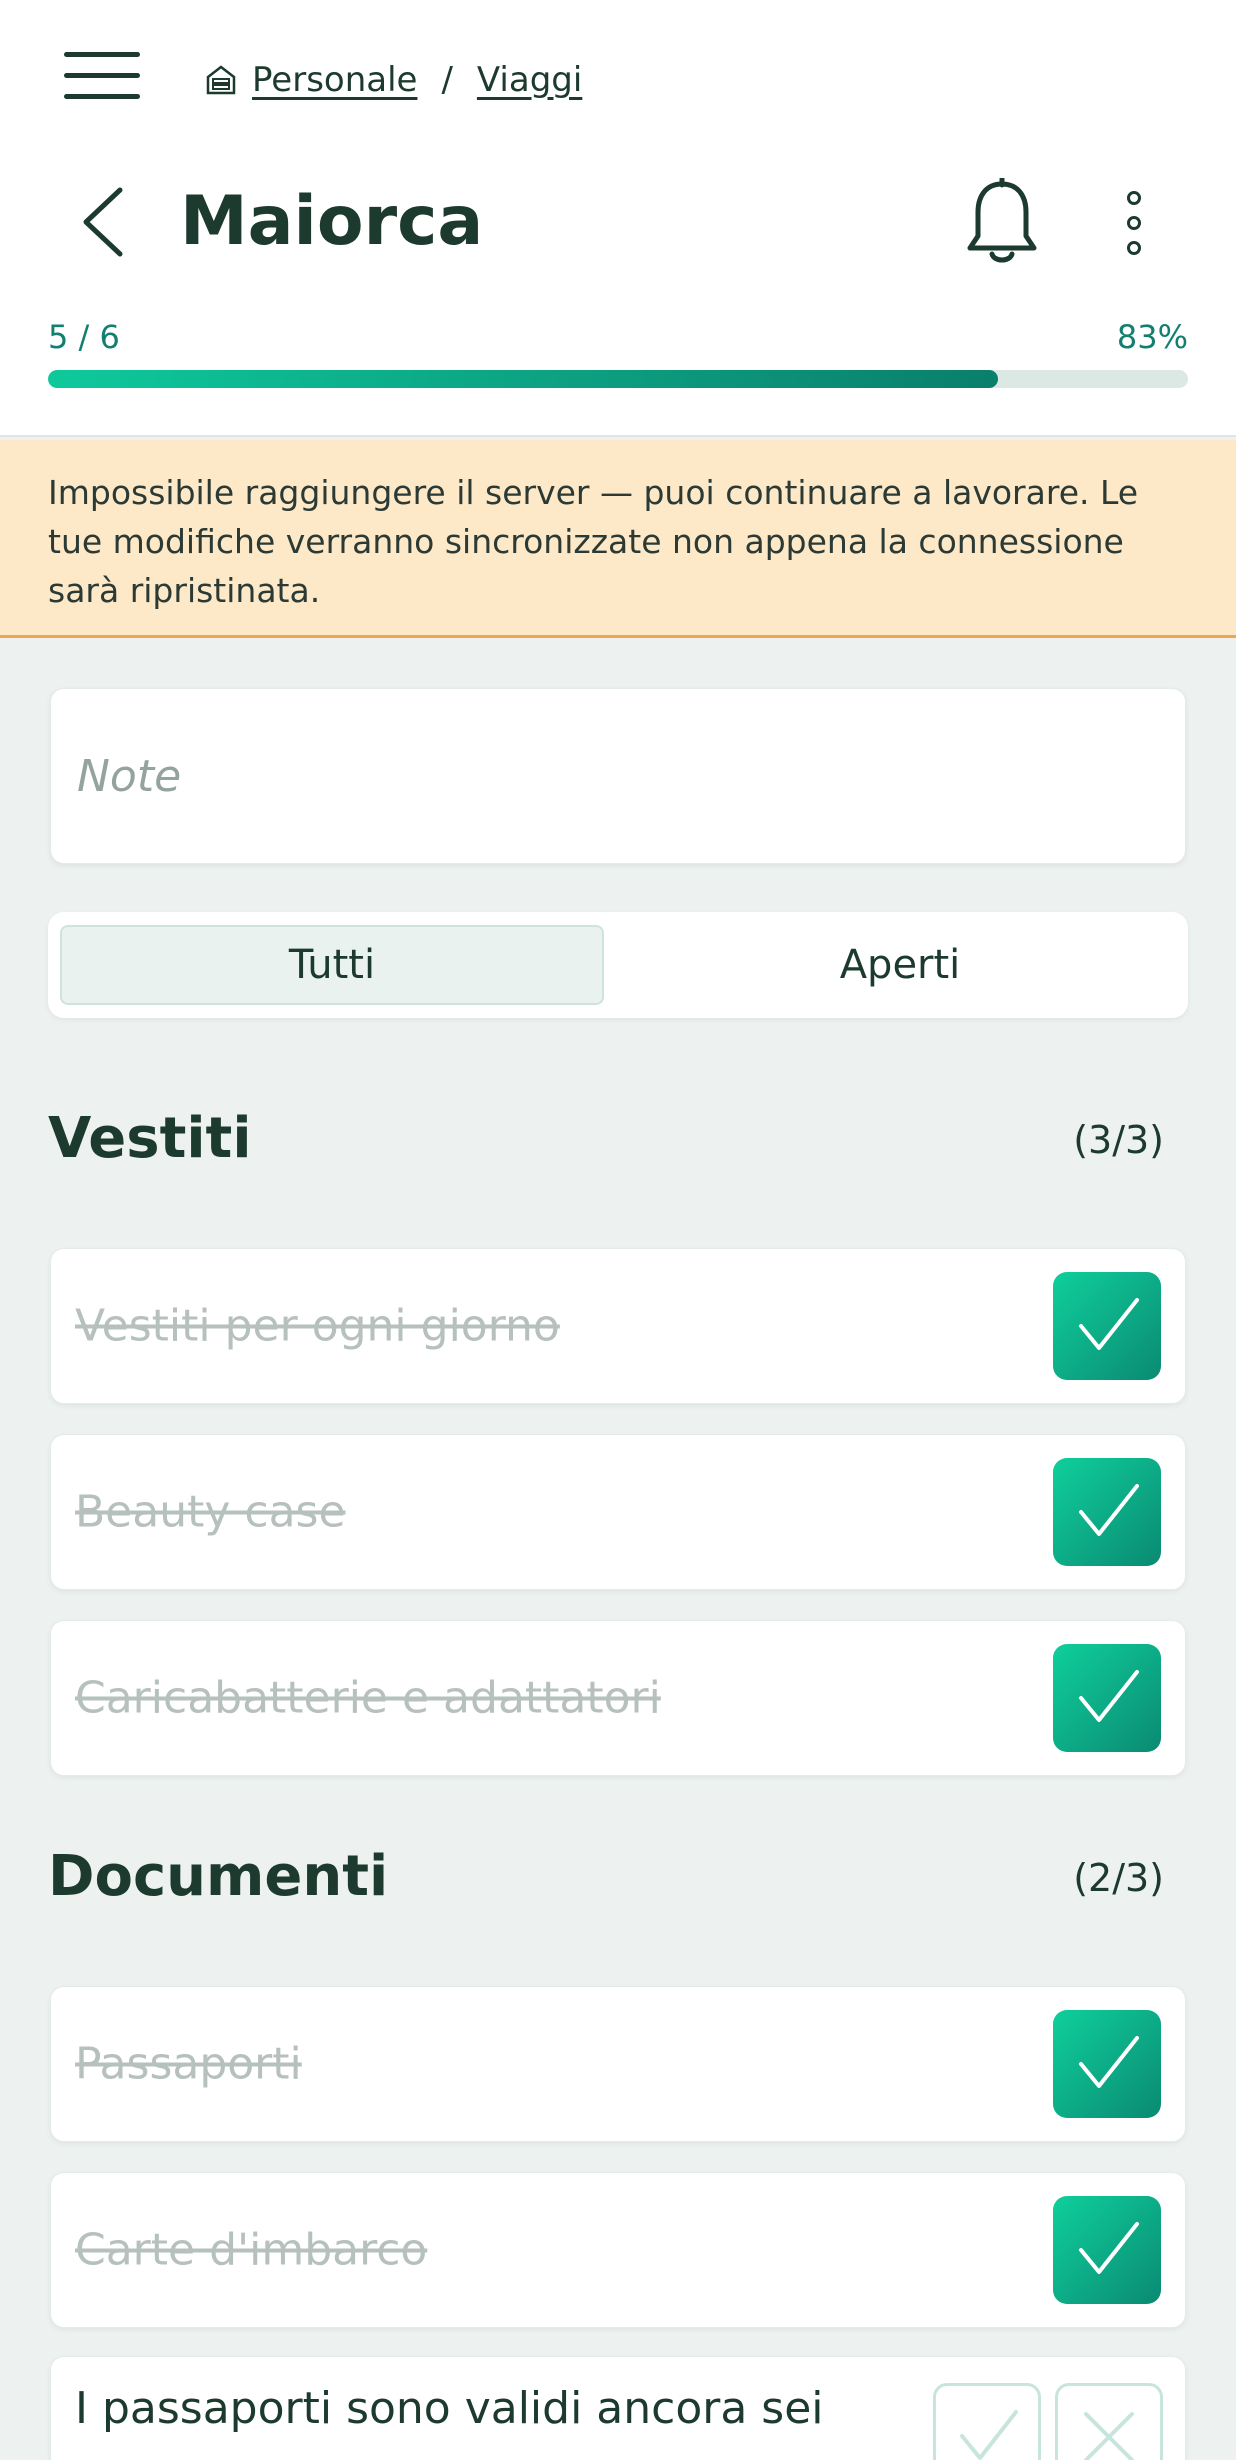 The height and width of the screenshot is (2460, 1236). I want to click on progress-percent: 83%, so click(1152, 337).